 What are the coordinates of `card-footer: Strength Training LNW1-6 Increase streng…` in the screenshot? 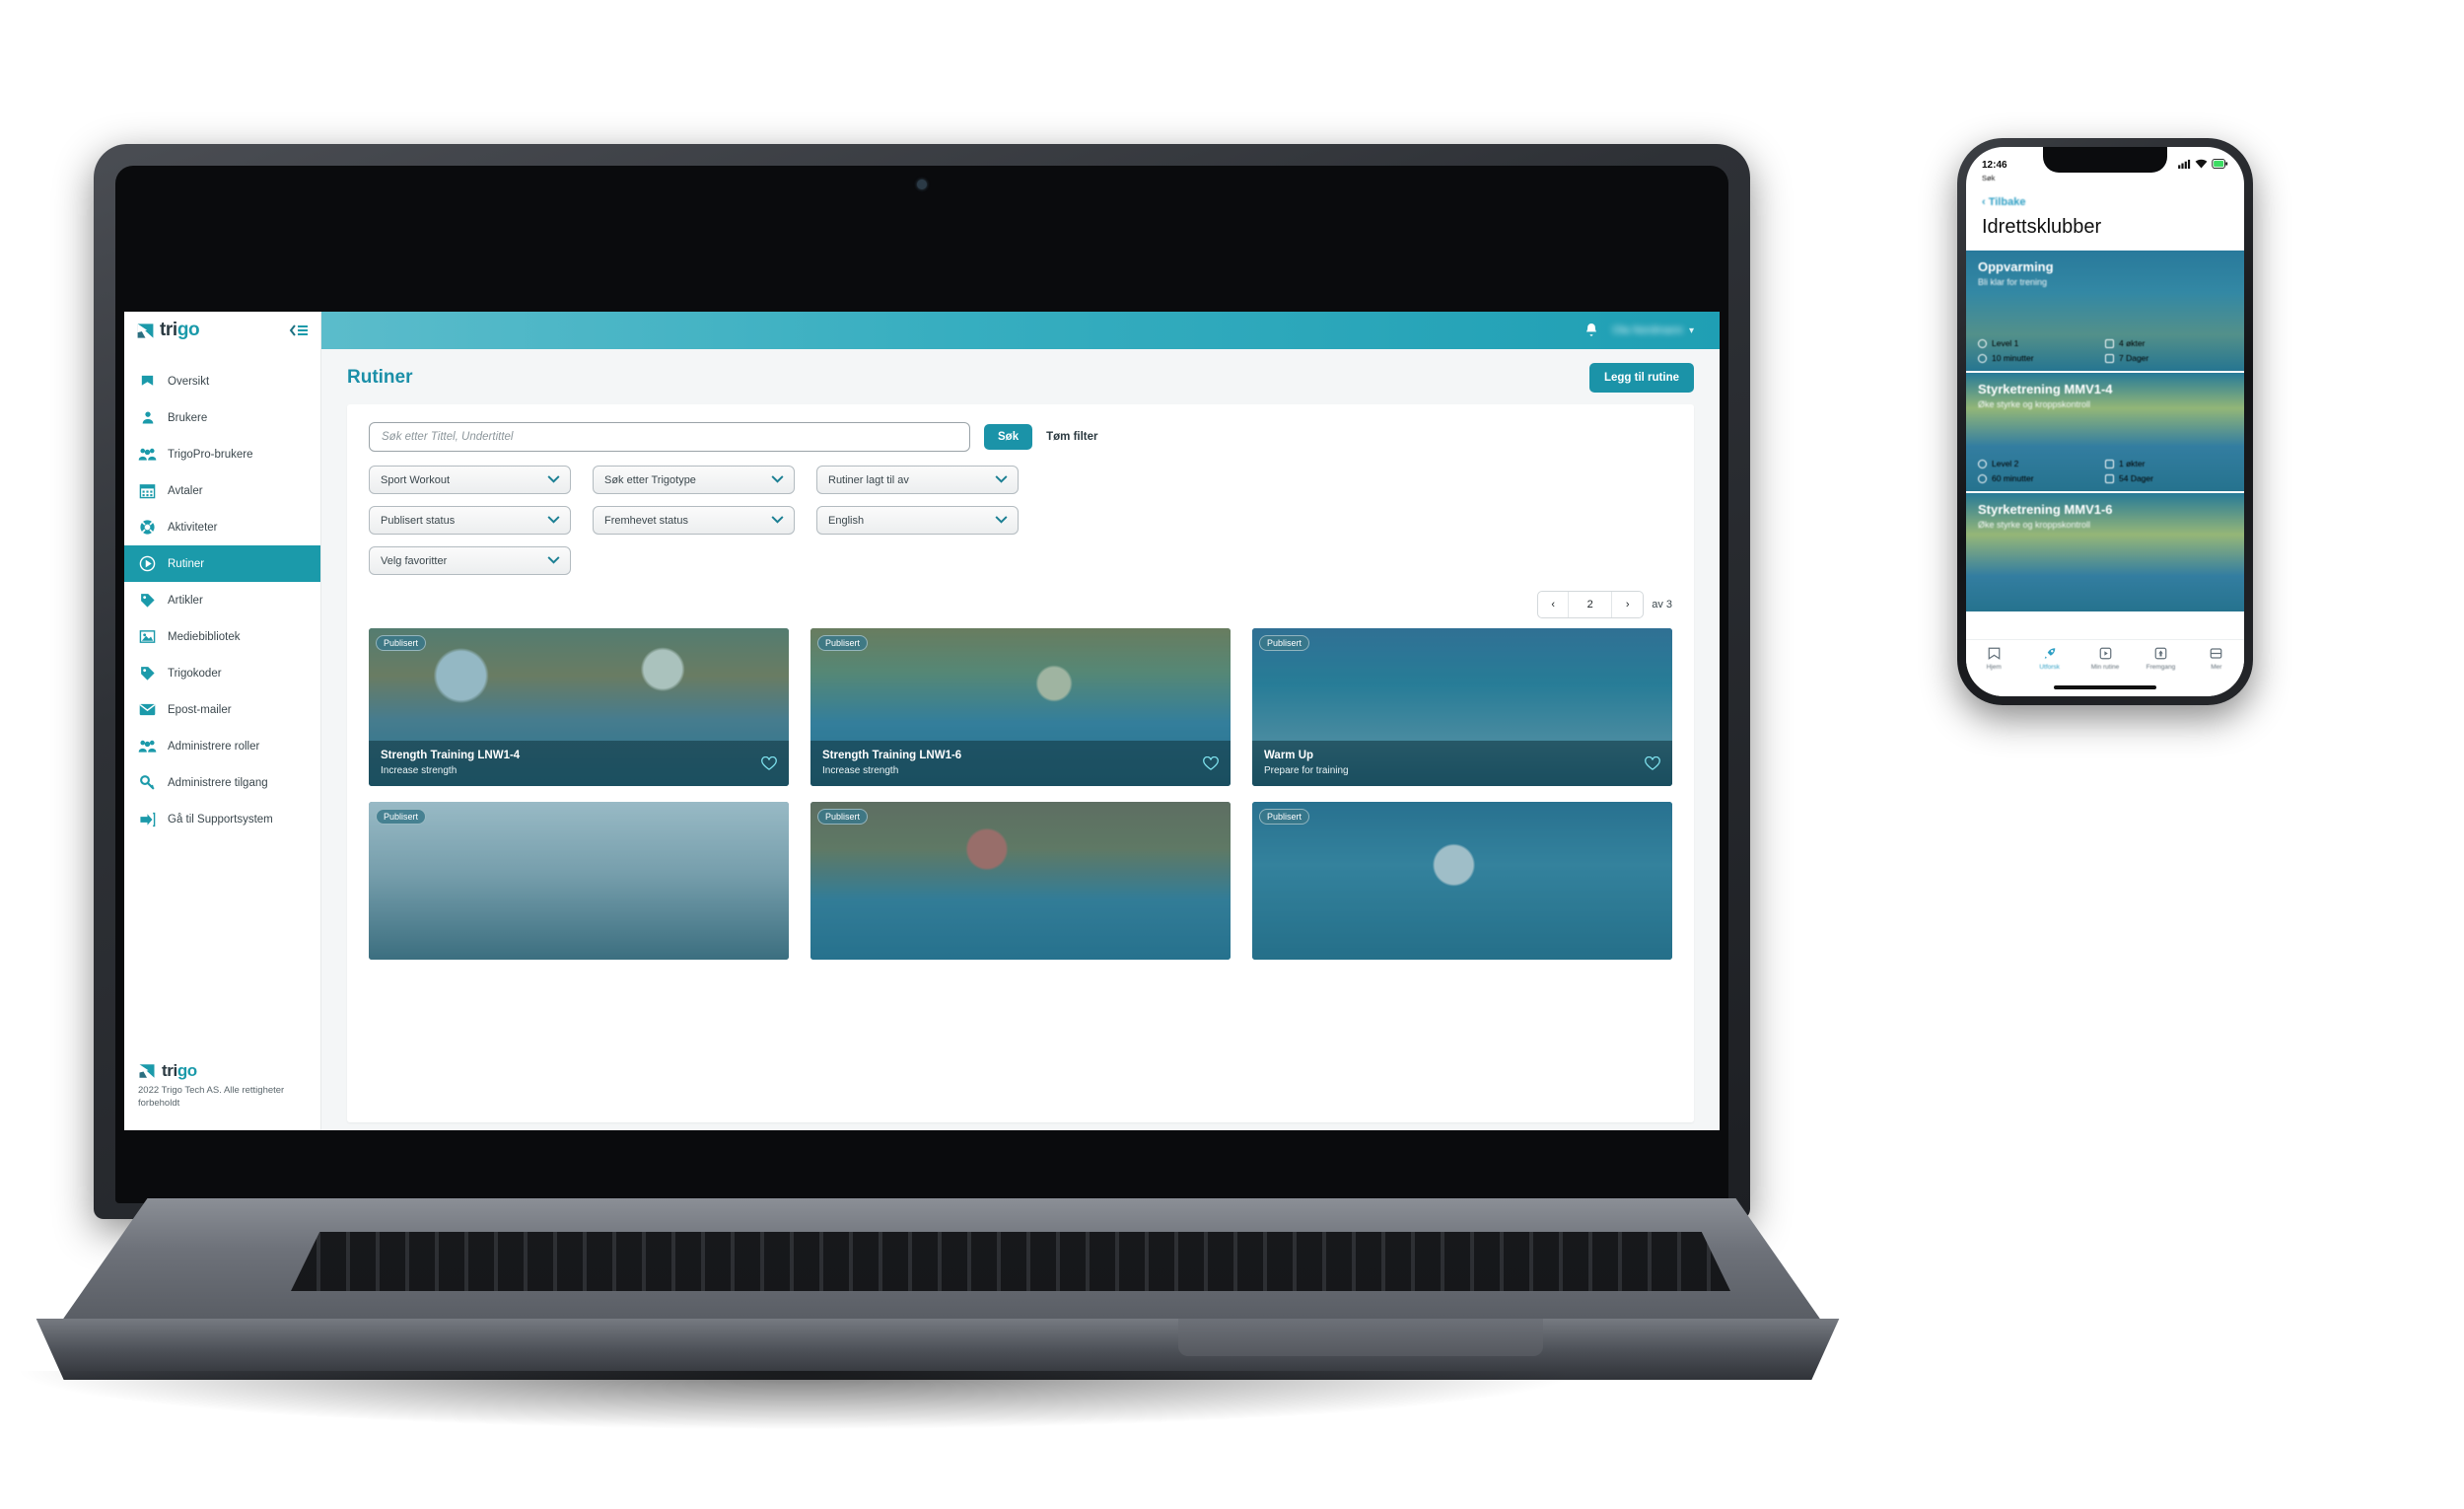 It's located at (1020, 764).